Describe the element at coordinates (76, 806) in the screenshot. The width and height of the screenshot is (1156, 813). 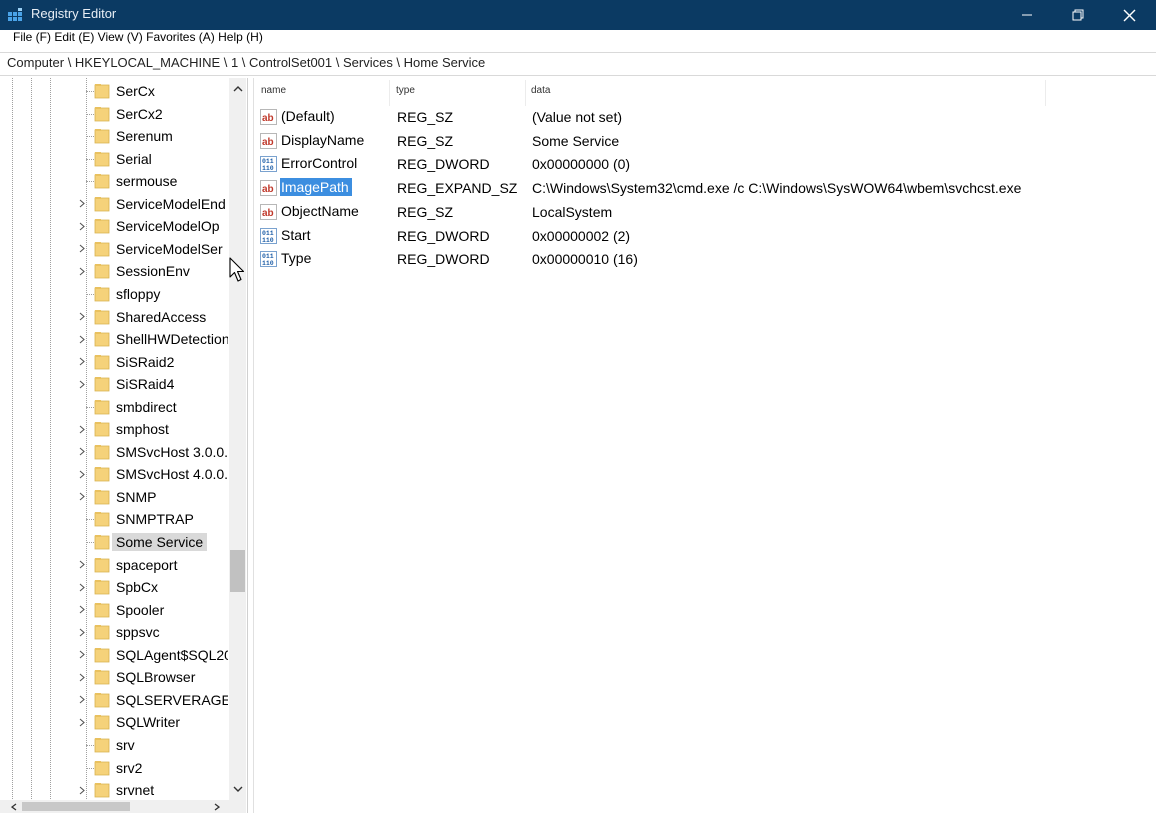
I see `horizontal-scroll-thumb` at that location.